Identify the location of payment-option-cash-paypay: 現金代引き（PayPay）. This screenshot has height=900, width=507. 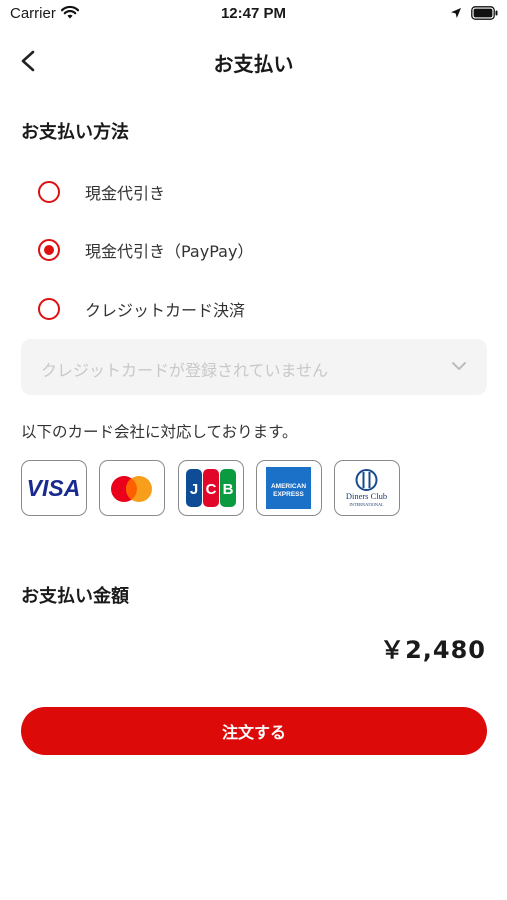
(256, 250).